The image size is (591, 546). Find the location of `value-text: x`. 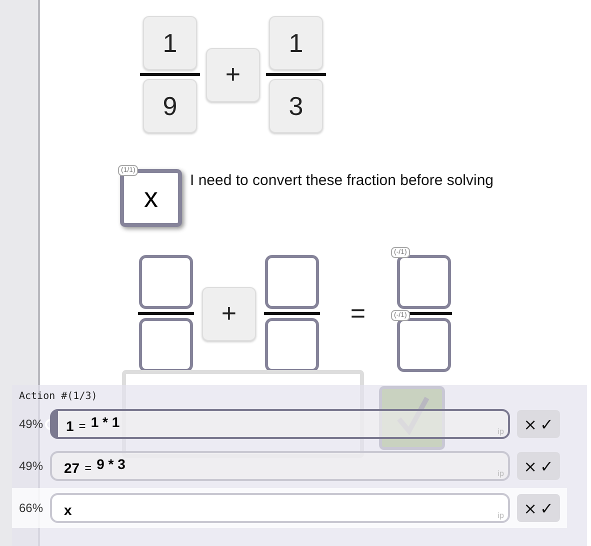

value-text: x is located at coordinates (68, 510).